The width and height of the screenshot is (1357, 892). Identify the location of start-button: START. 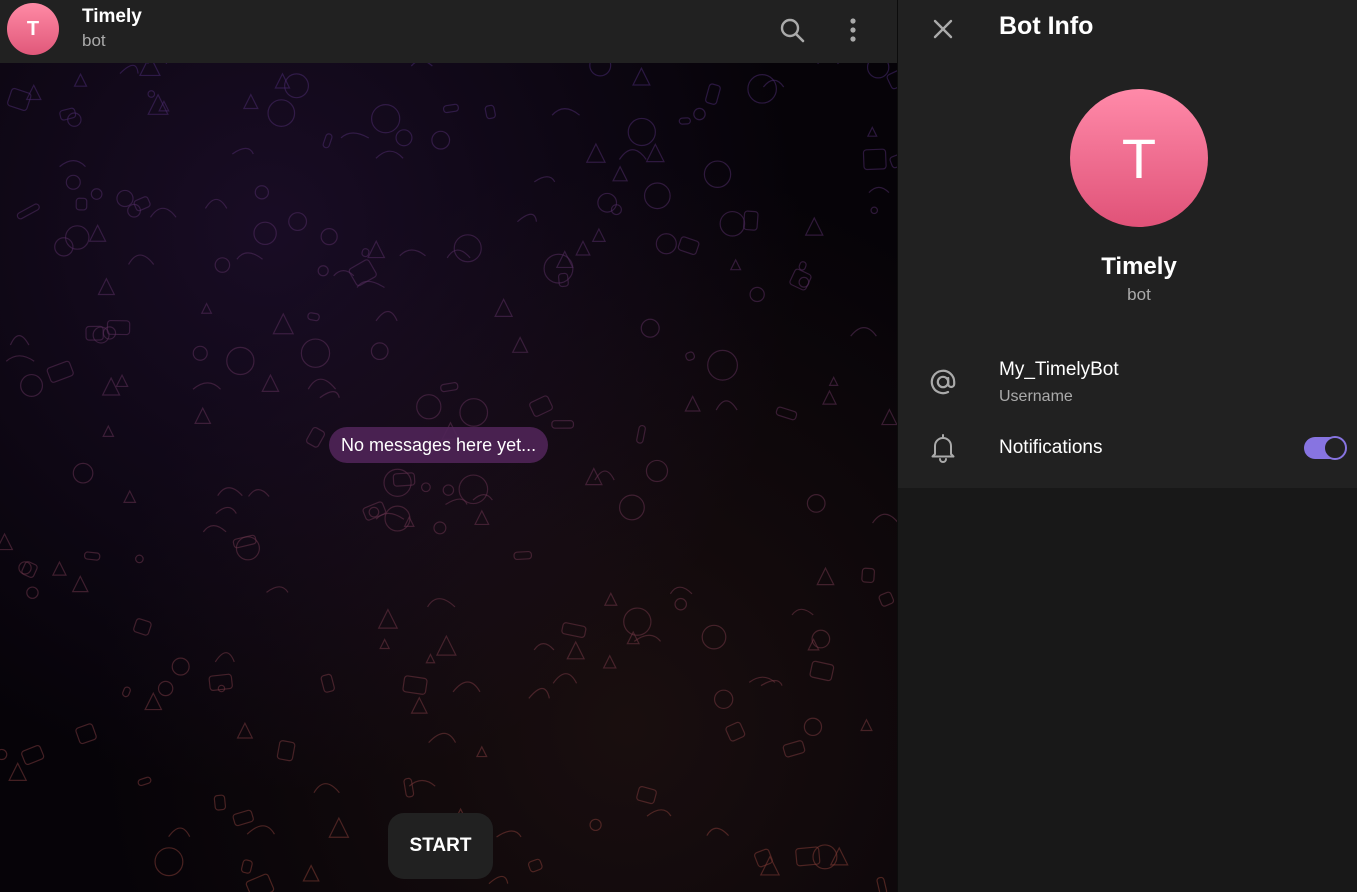
(440, 846).